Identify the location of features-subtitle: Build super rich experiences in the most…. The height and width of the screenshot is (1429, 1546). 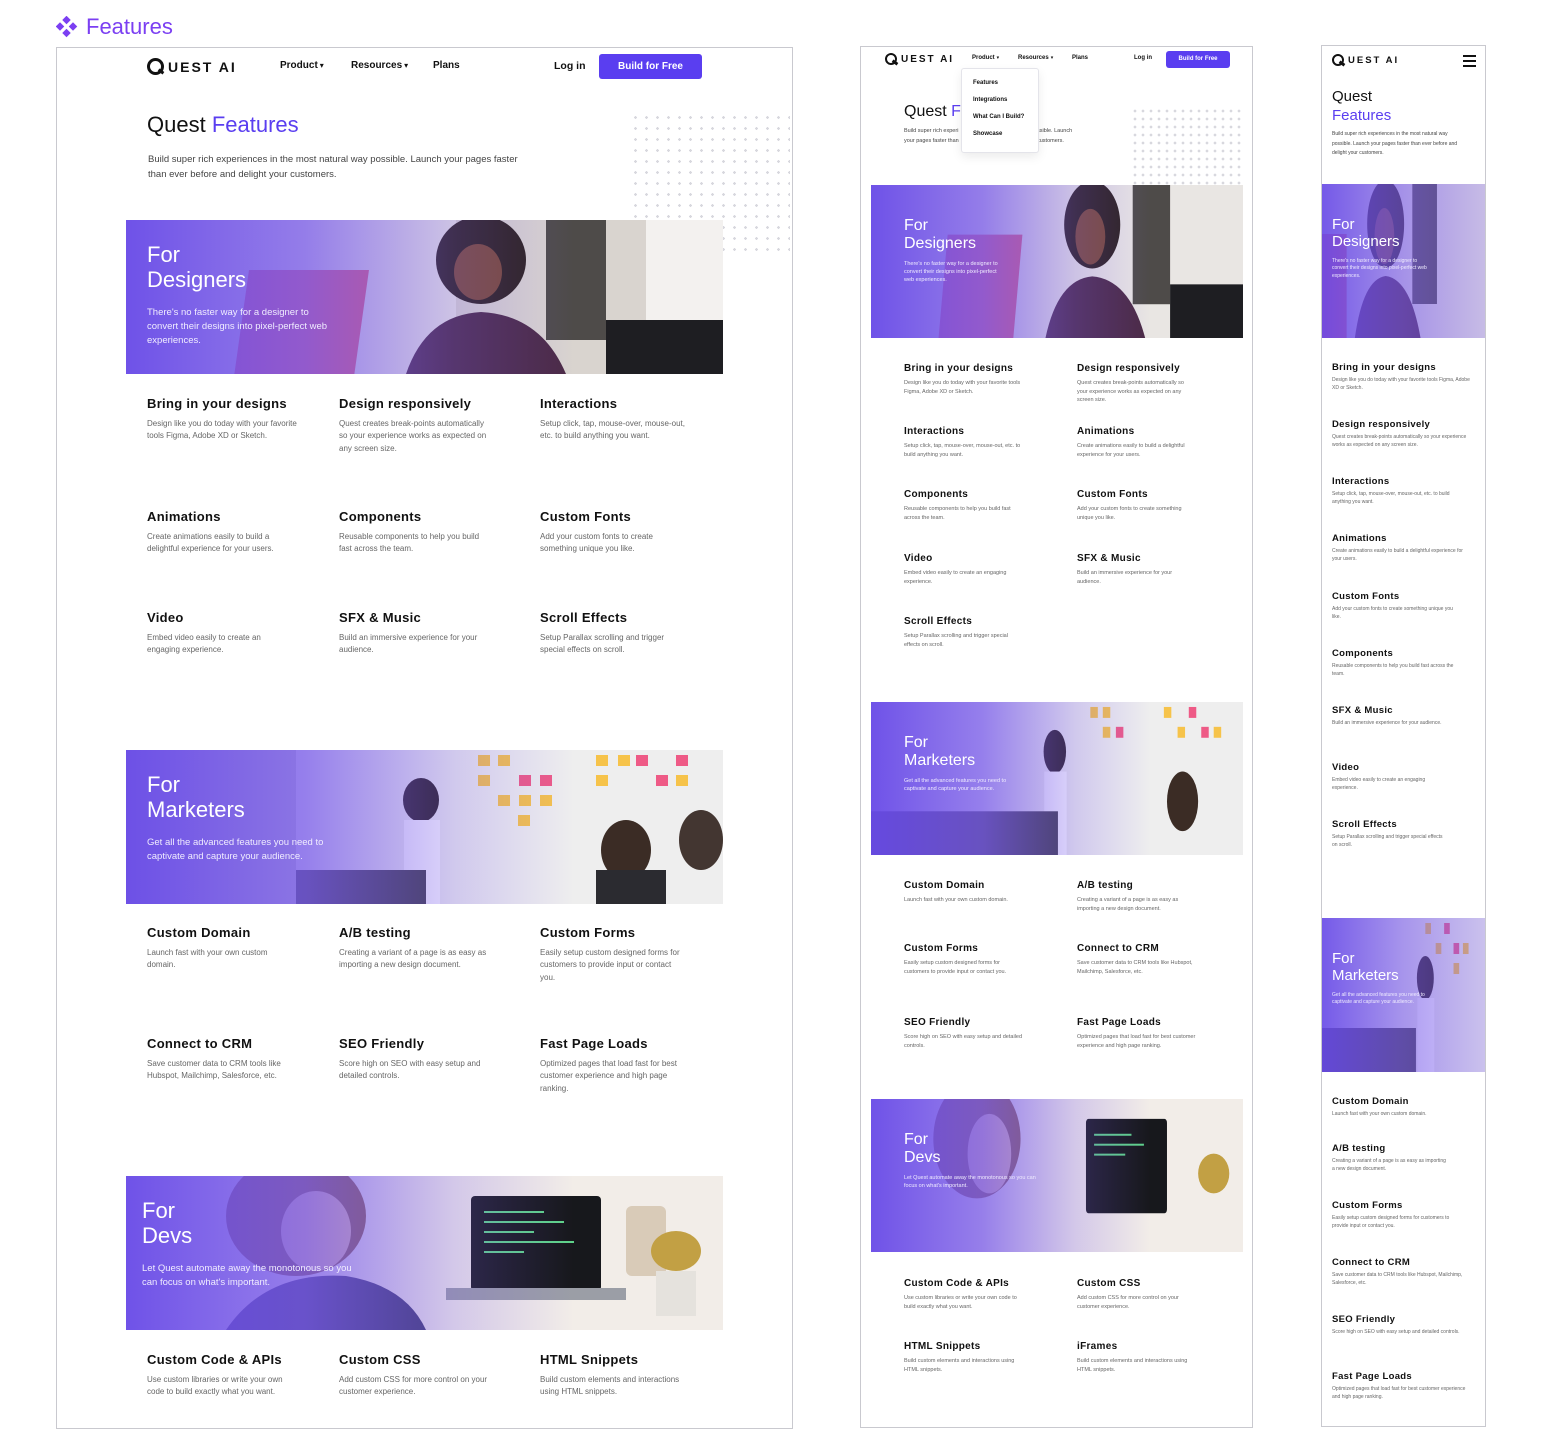
(1395, 143).